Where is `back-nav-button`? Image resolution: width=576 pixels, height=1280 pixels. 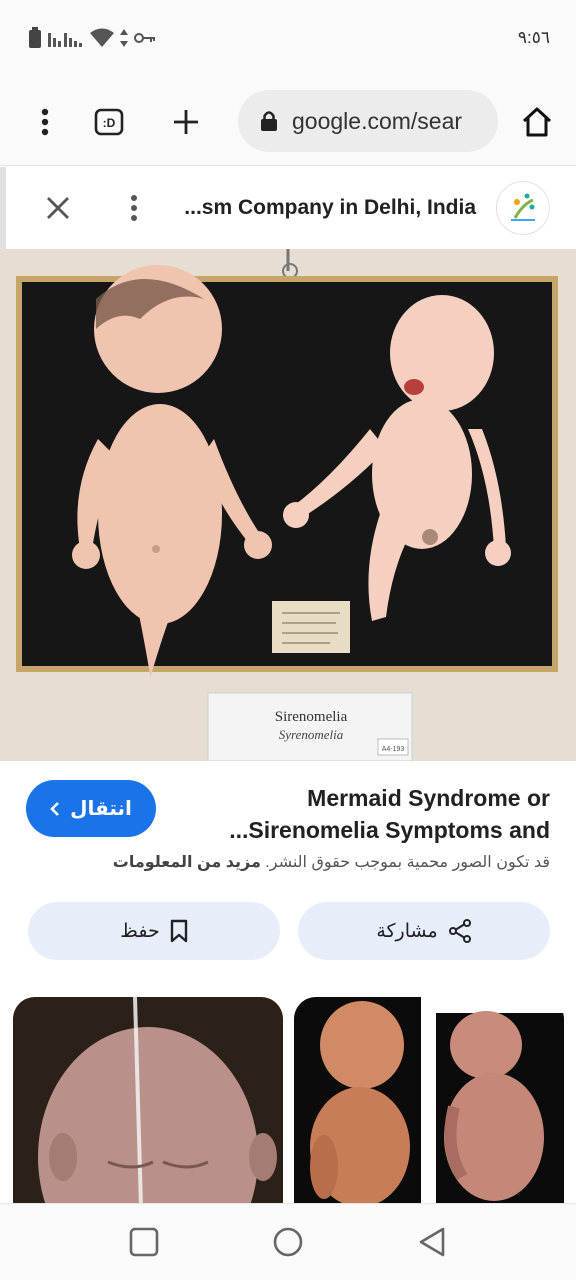 back-nav-button is located at coordinates (432, 1242).